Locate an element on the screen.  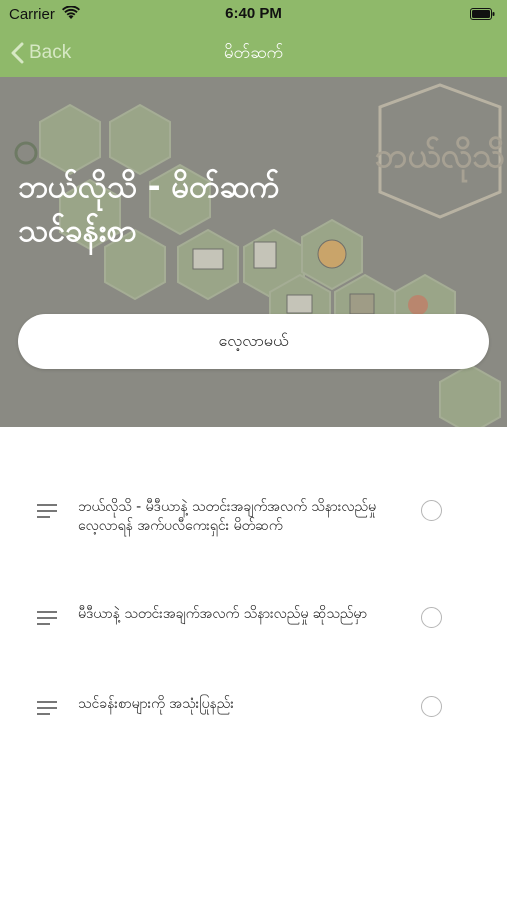
list-item: သင်ခန်းစာများကို အသုံးပြုနည်း is located at coordinates (253, 710).